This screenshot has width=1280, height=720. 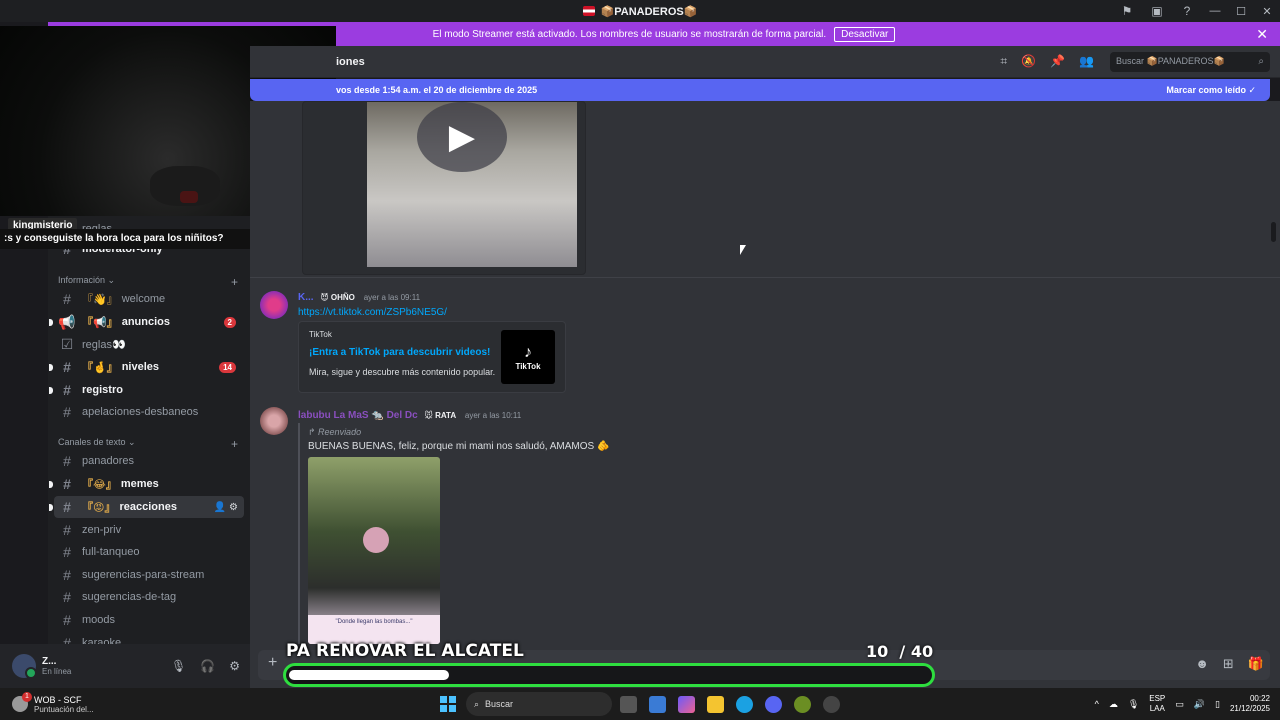 What do you see at coordinates (1190, 61) in the screenshot?
I see `search-input: Buscar 📦PANADEROS📦 ⌕` at bounding box center [1190, 61].